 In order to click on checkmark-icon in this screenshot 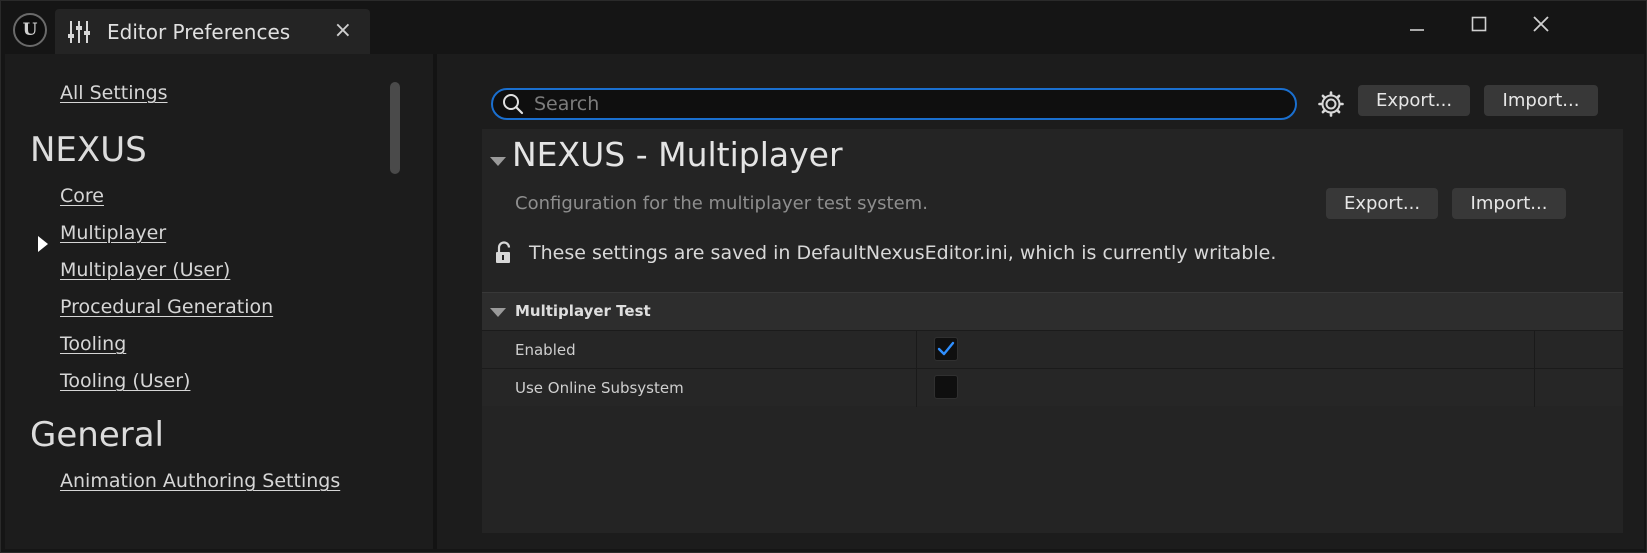, I will do `click(946, 348)`.